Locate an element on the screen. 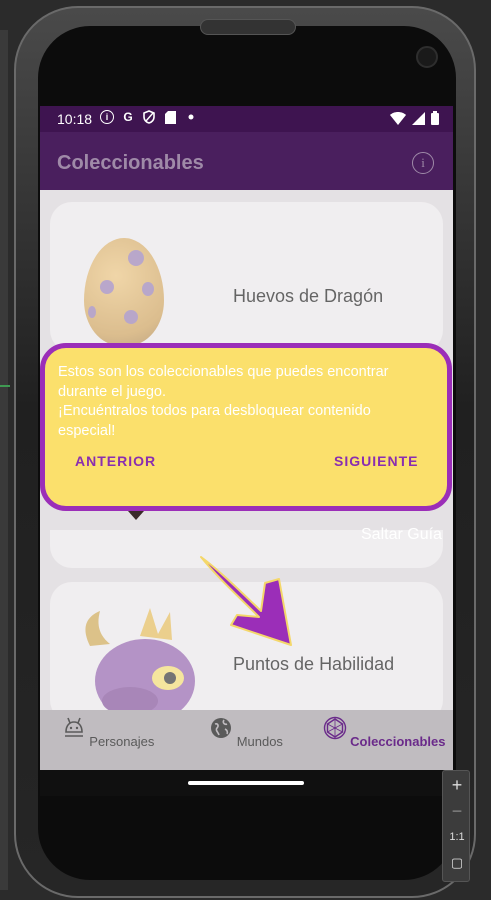  zoom-ratio-button: 1:1 is located at coordinates (457, 837).